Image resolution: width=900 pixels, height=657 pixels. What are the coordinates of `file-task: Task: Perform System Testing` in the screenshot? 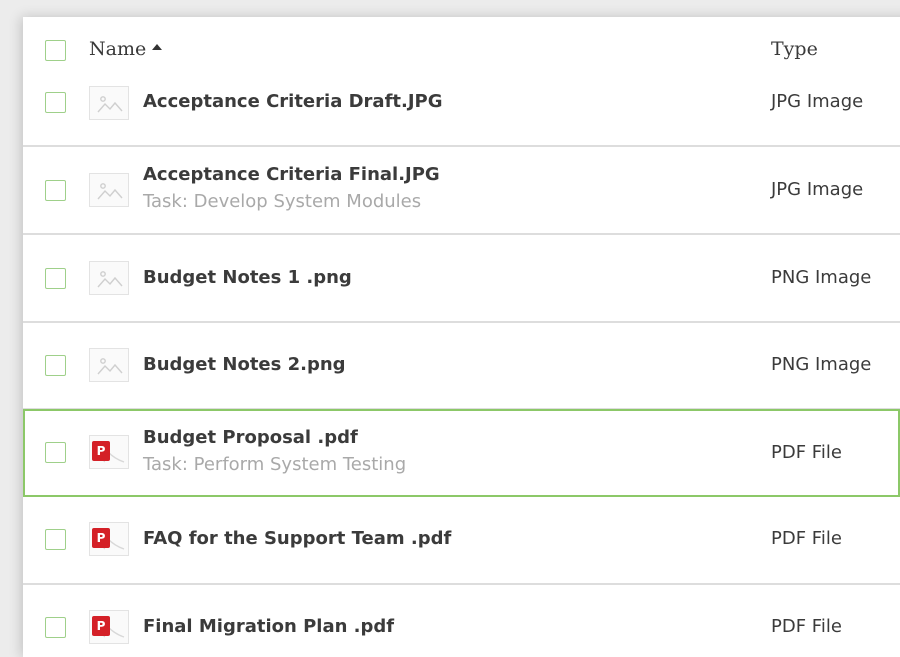 It's located at (275, 464).